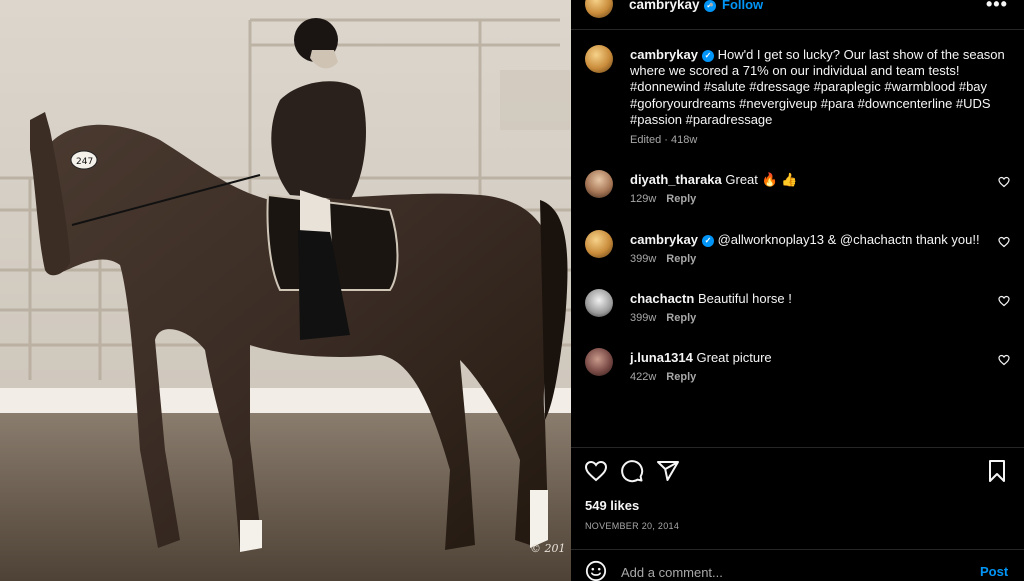 This screenshot has width=1024, height=581. Describe the element at coordinates (997, 7) in the screenshot. I see `more-options-icon: •••` at that location.